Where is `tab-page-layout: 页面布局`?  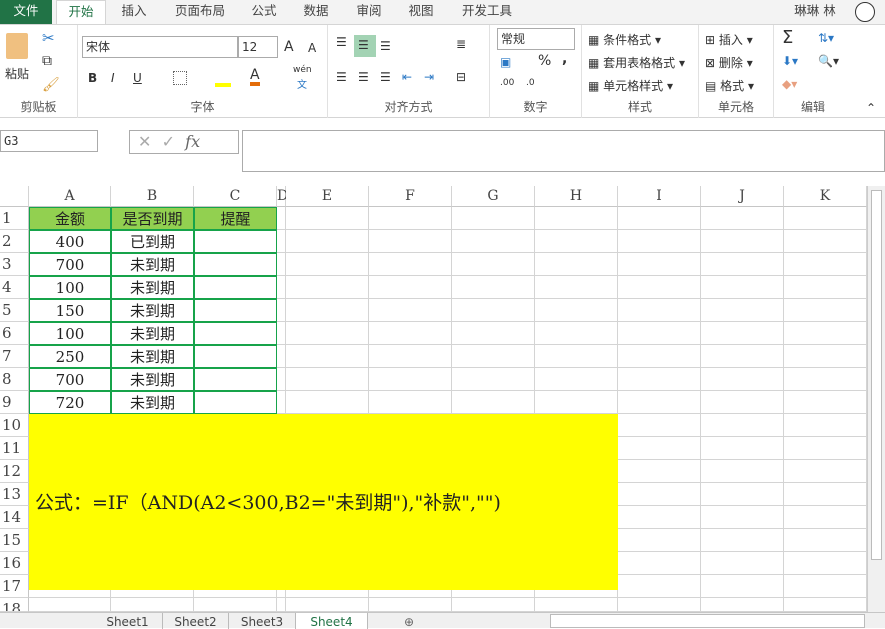 tab-page-layout: 页面布局 is located at coordinates (200, 12).